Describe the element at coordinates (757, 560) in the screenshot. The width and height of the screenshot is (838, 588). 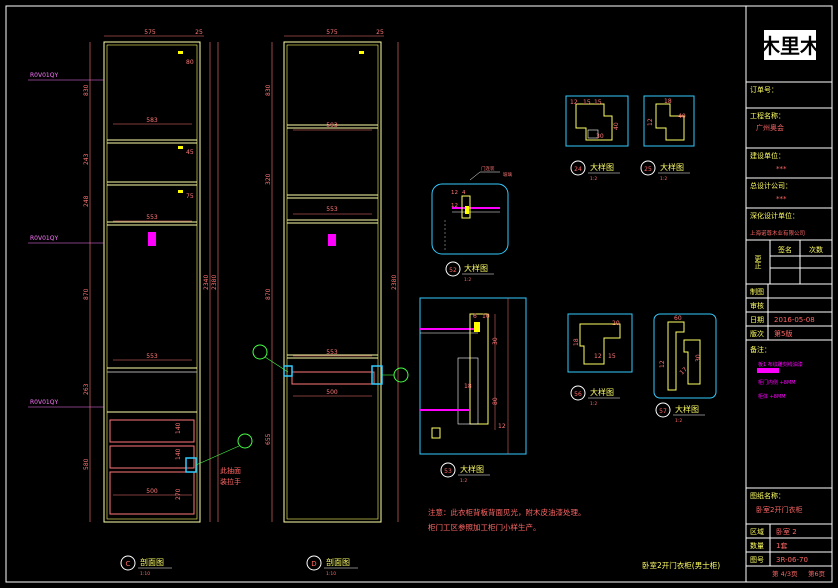
I see `no-label: 图号` at that location.